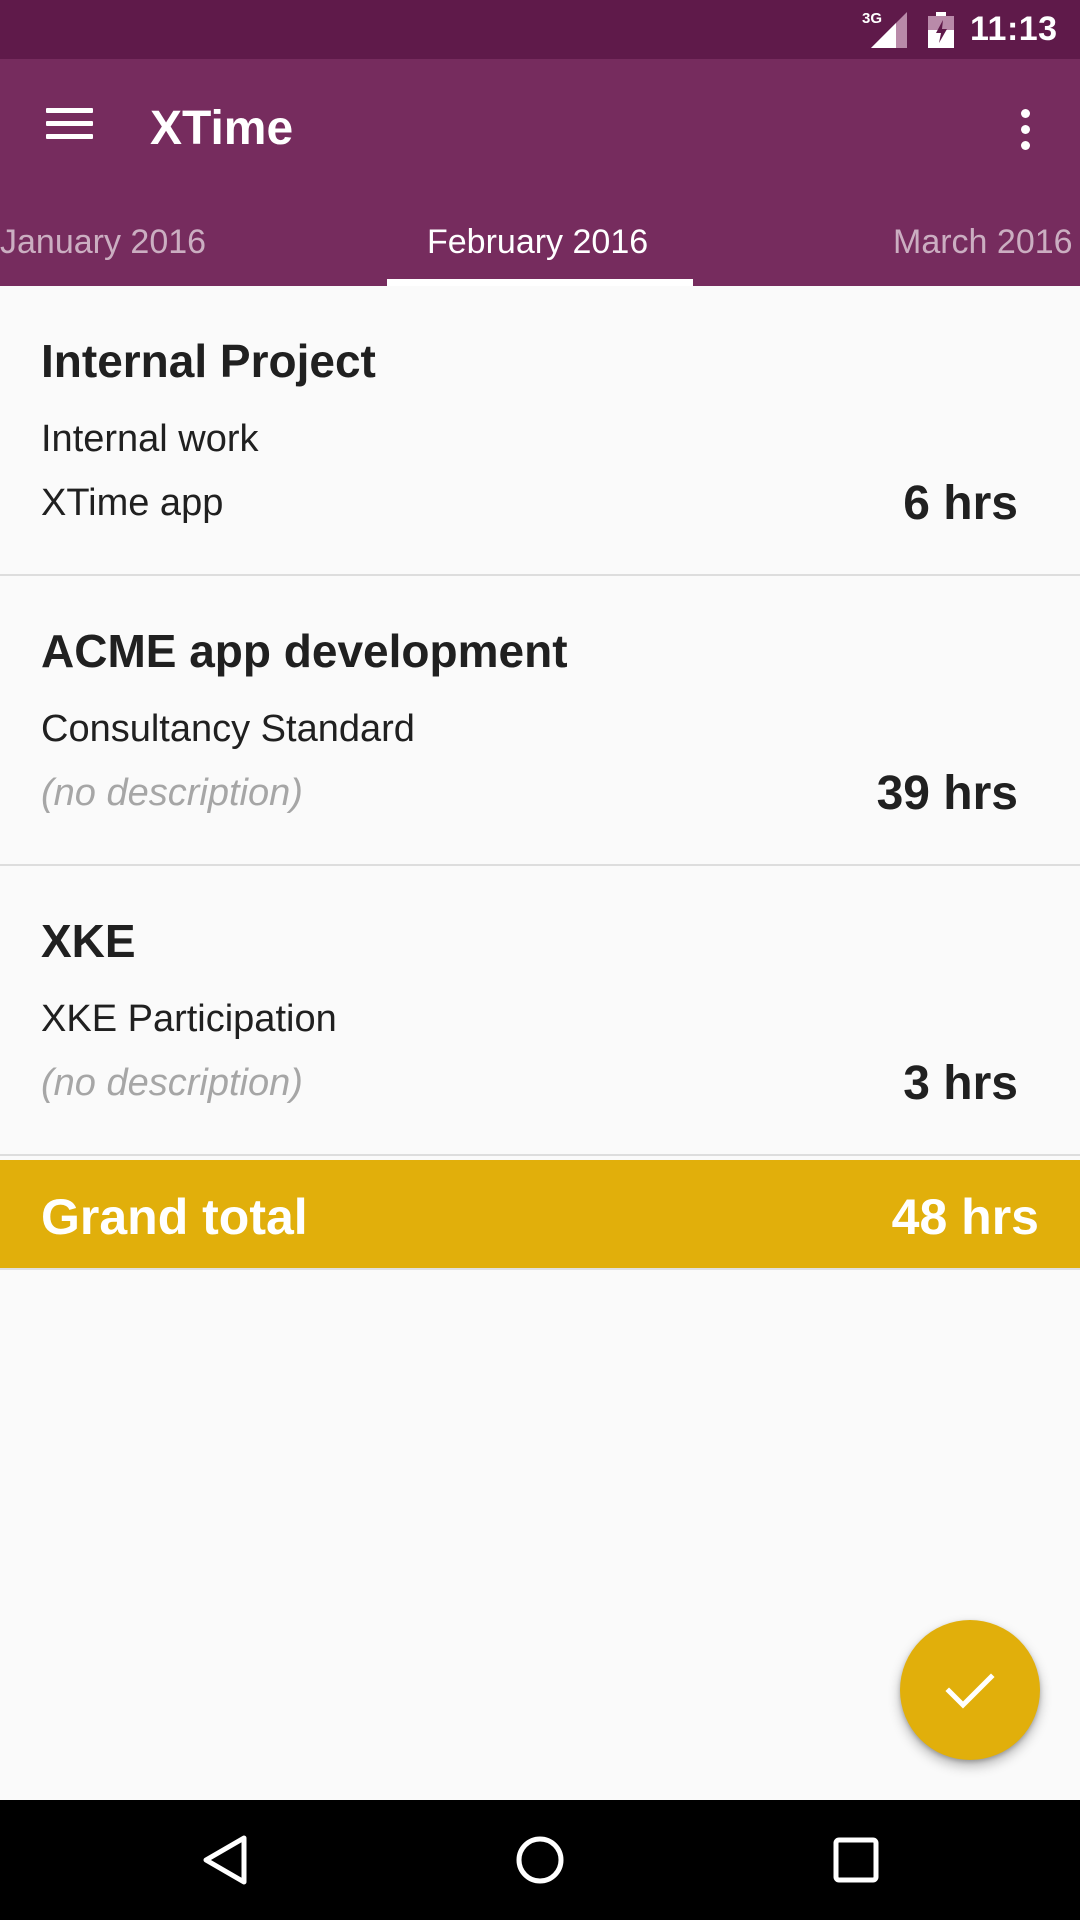  Describe the element at coordinates (103, 242) in the screenshot. I see `tab-january-2016: January 2016` at that location.